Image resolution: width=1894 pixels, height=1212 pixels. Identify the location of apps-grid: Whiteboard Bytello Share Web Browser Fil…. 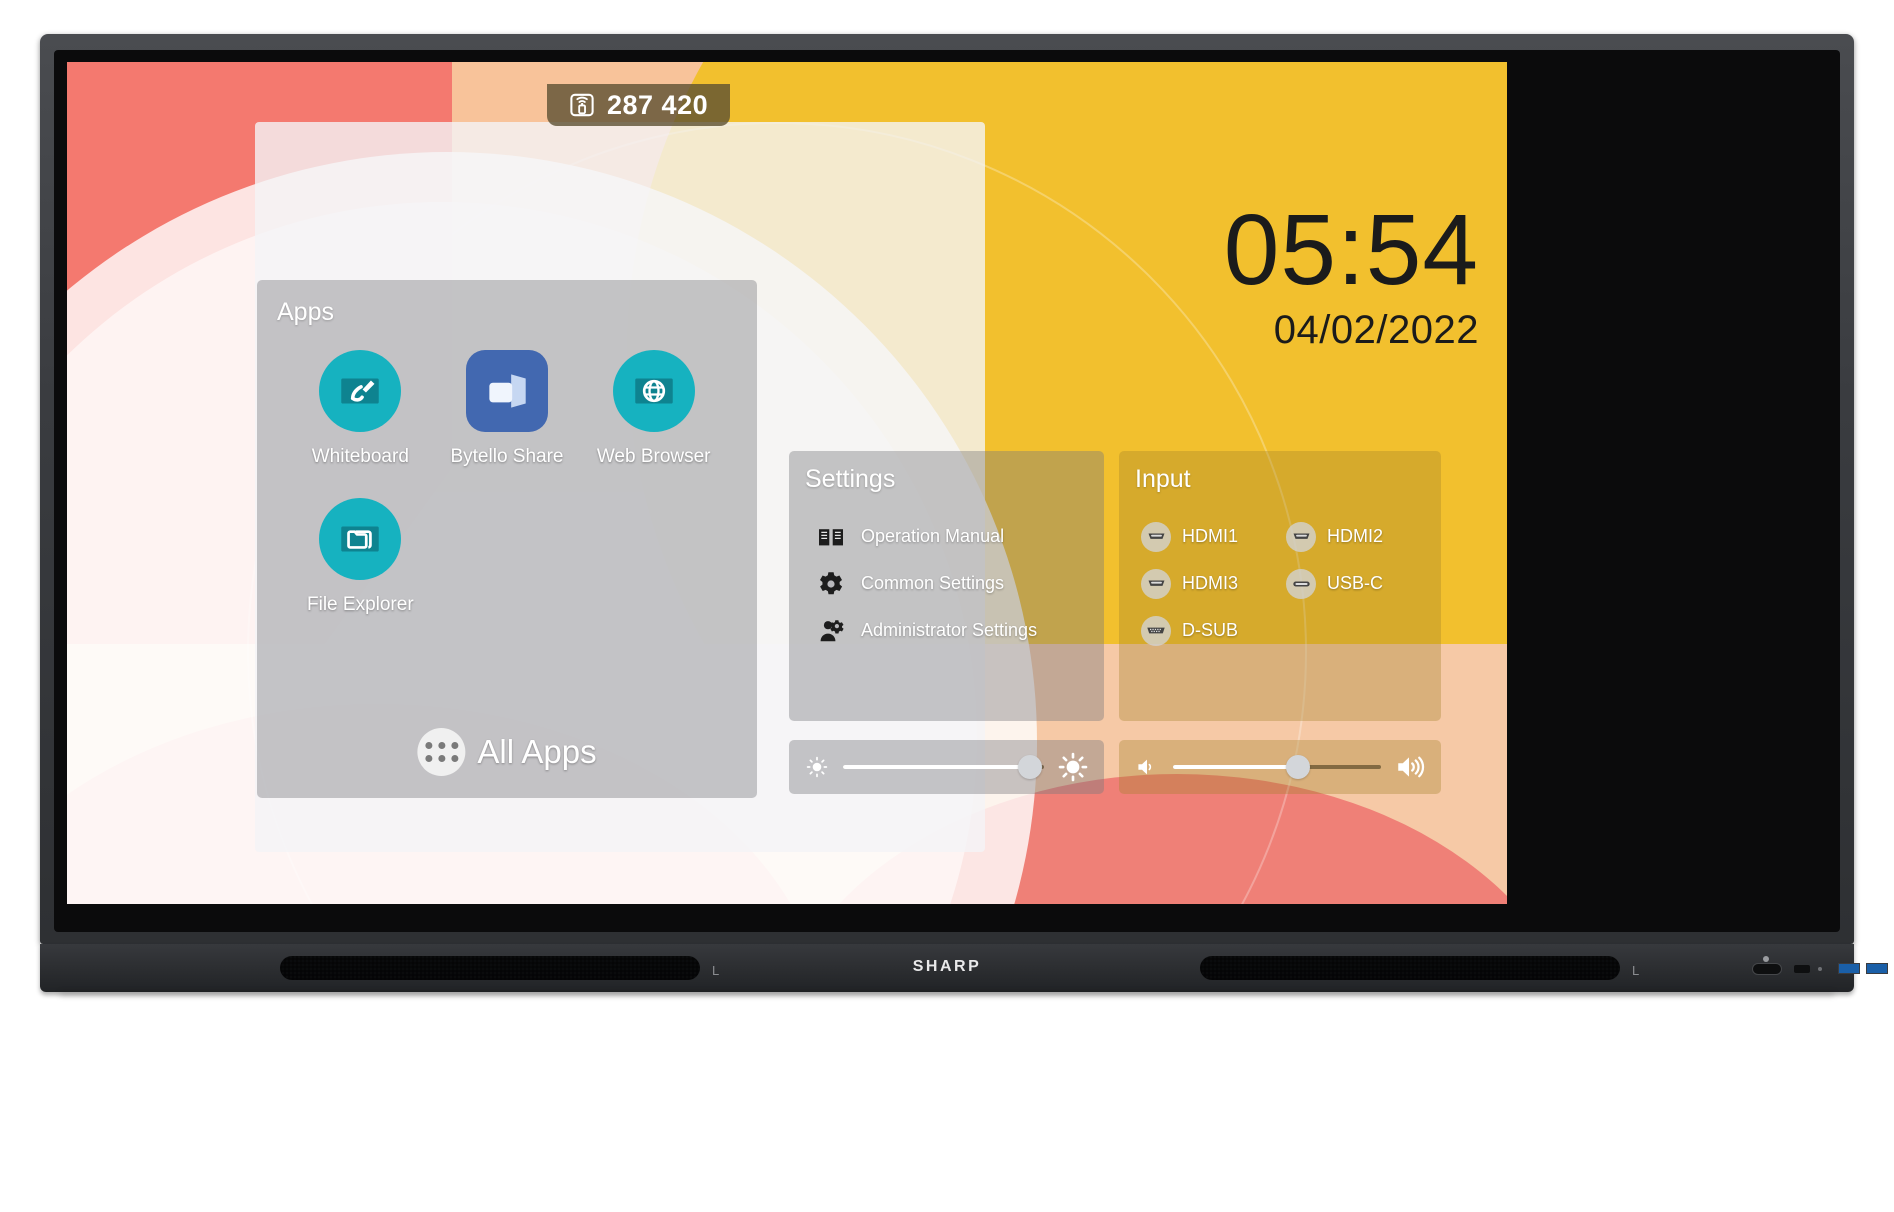
(507, 483).